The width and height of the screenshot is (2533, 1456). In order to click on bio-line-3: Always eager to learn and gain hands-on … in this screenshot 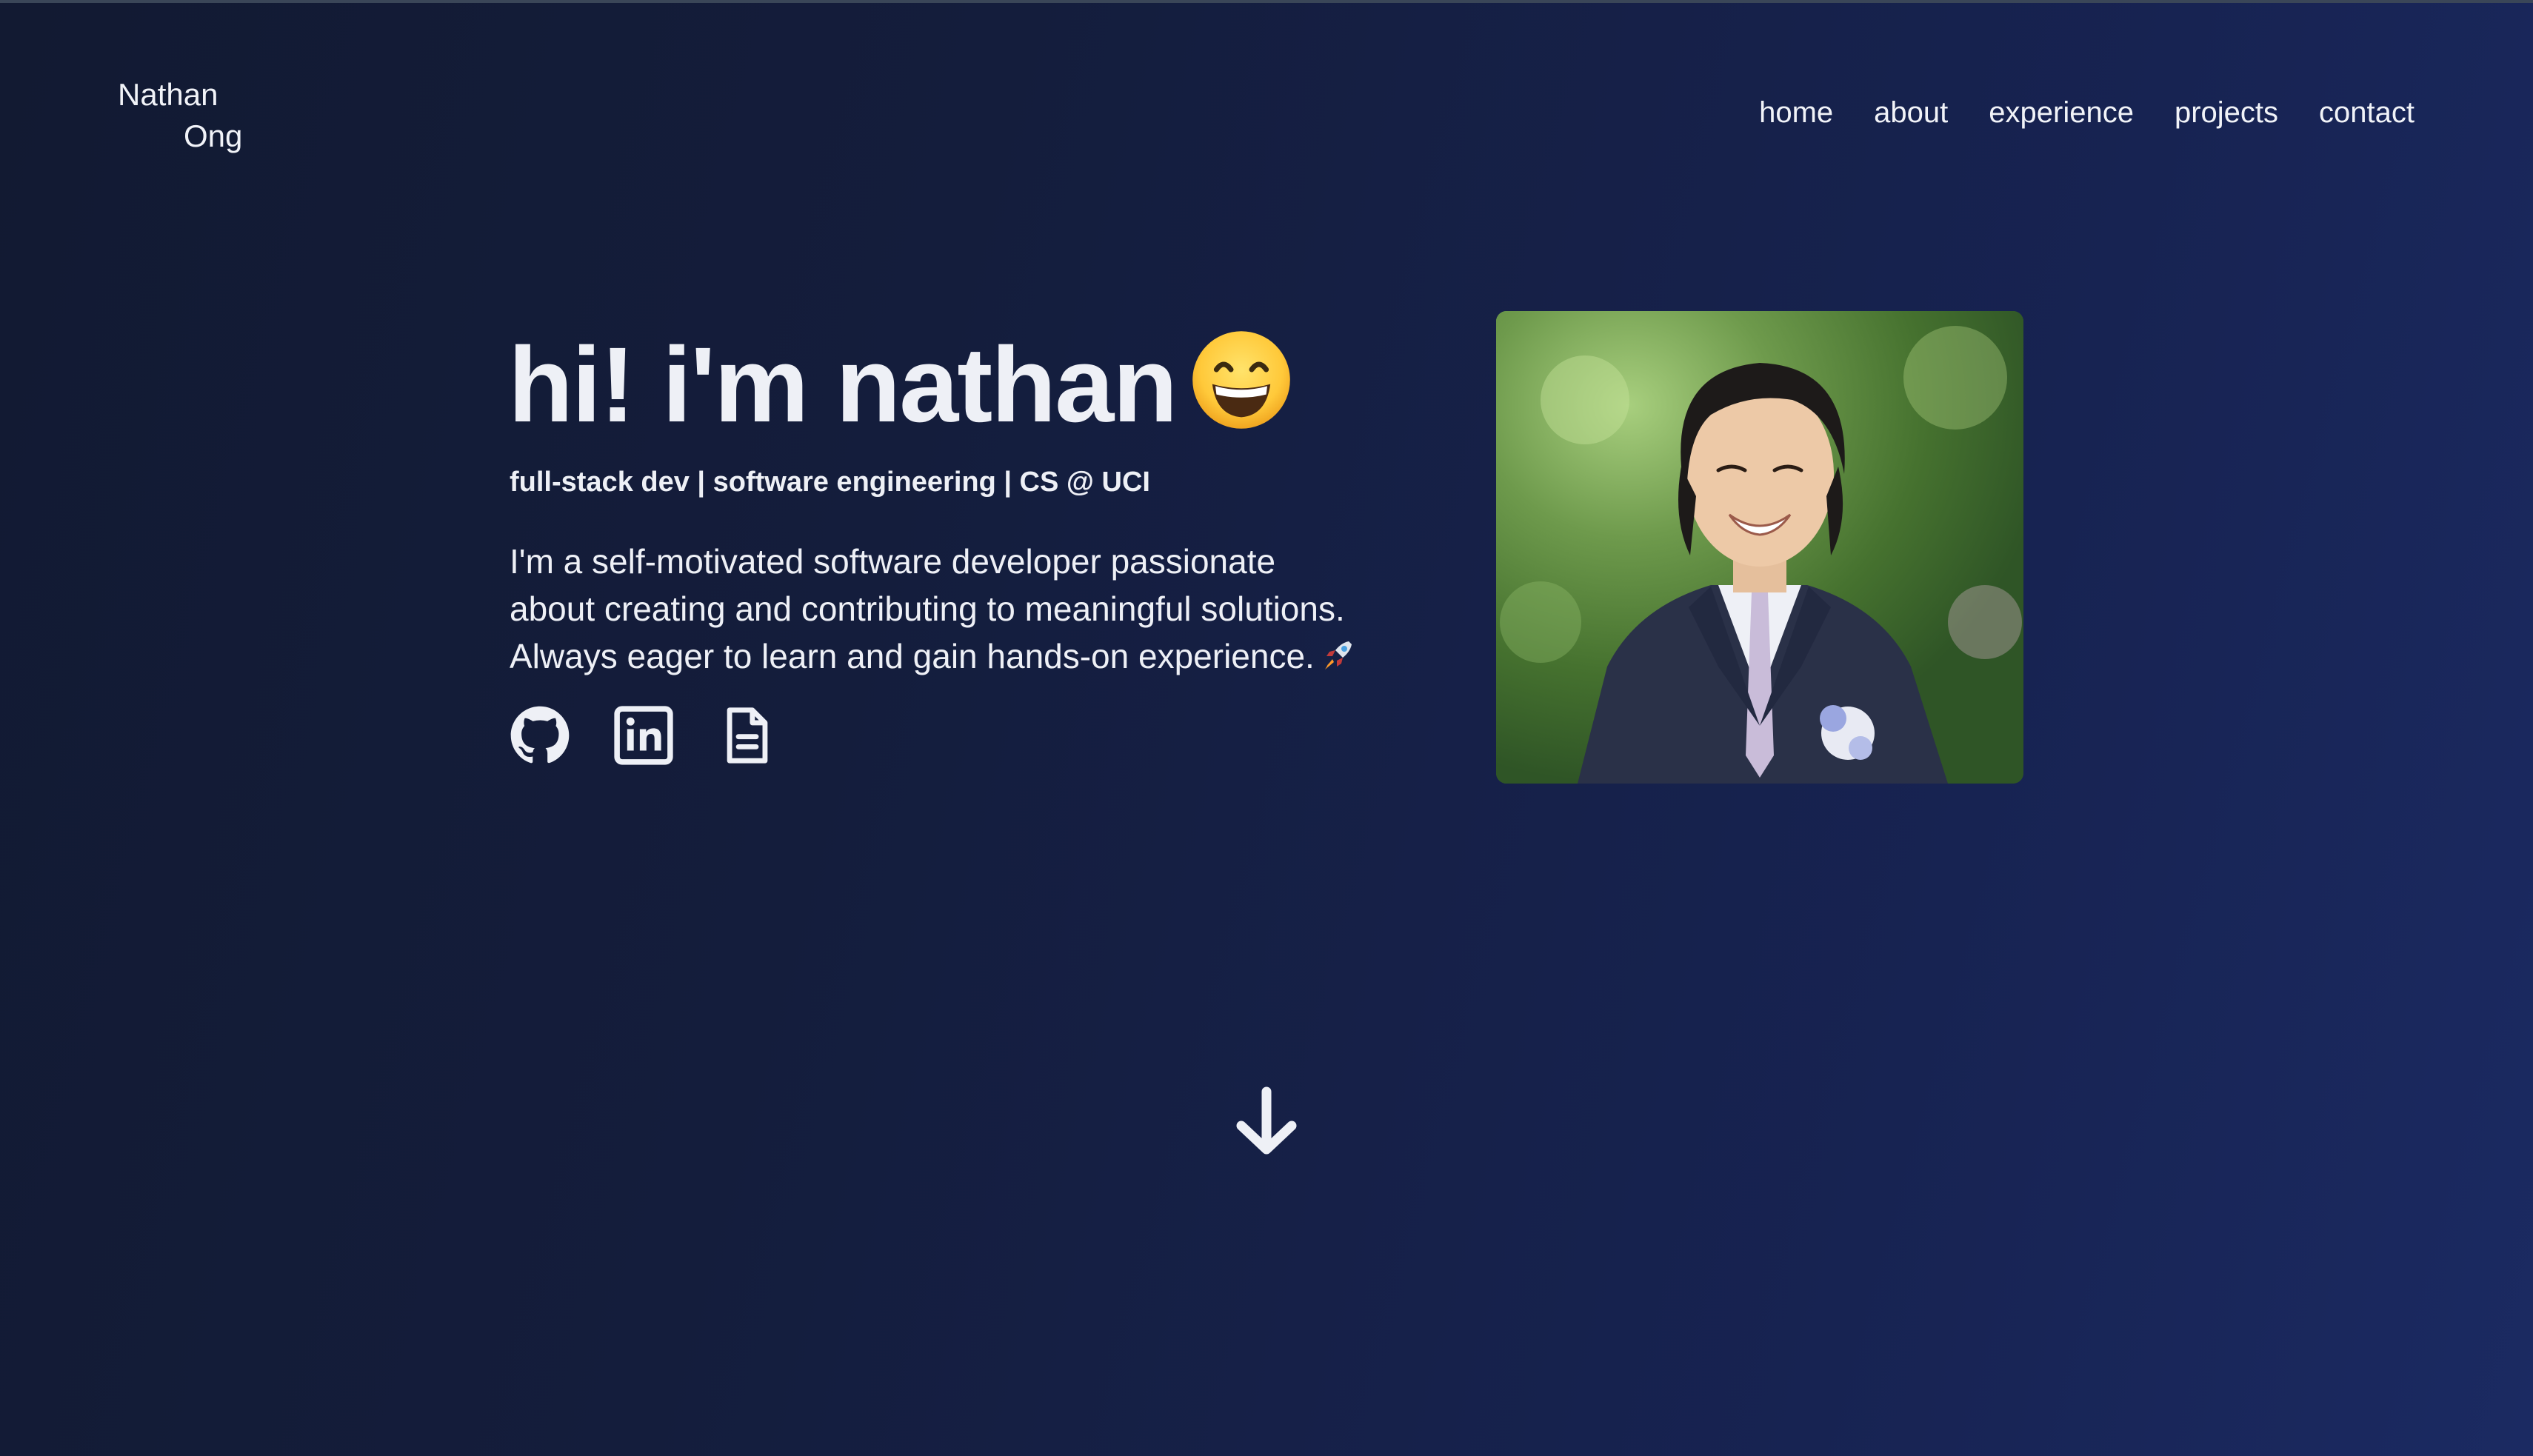, I will do `click(912, 656)`.